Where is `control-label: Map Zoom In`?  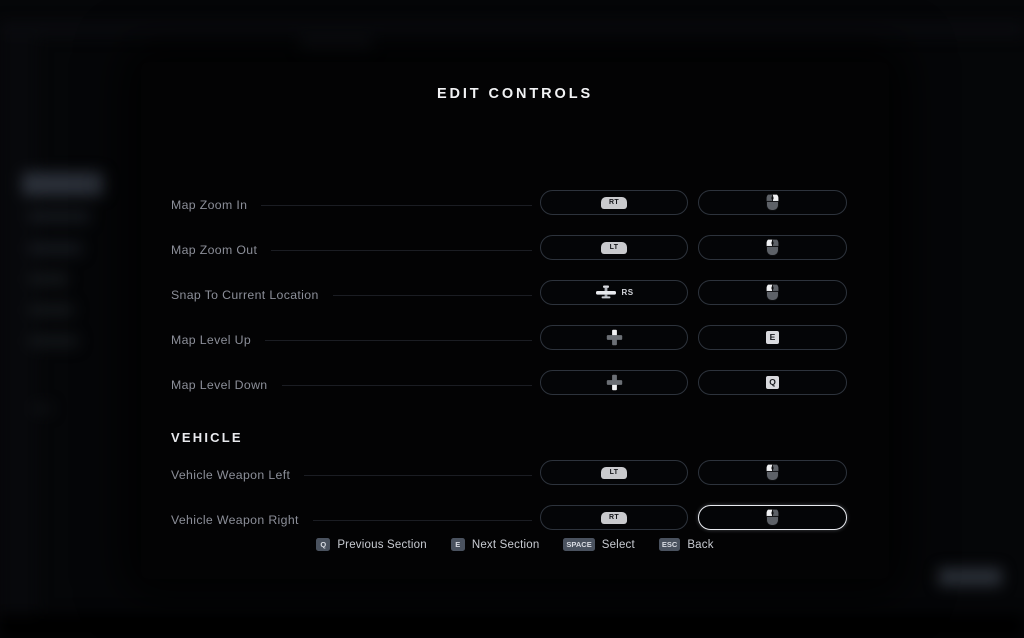 control-label: Map Zoom In is located at coordinates (209, 205).